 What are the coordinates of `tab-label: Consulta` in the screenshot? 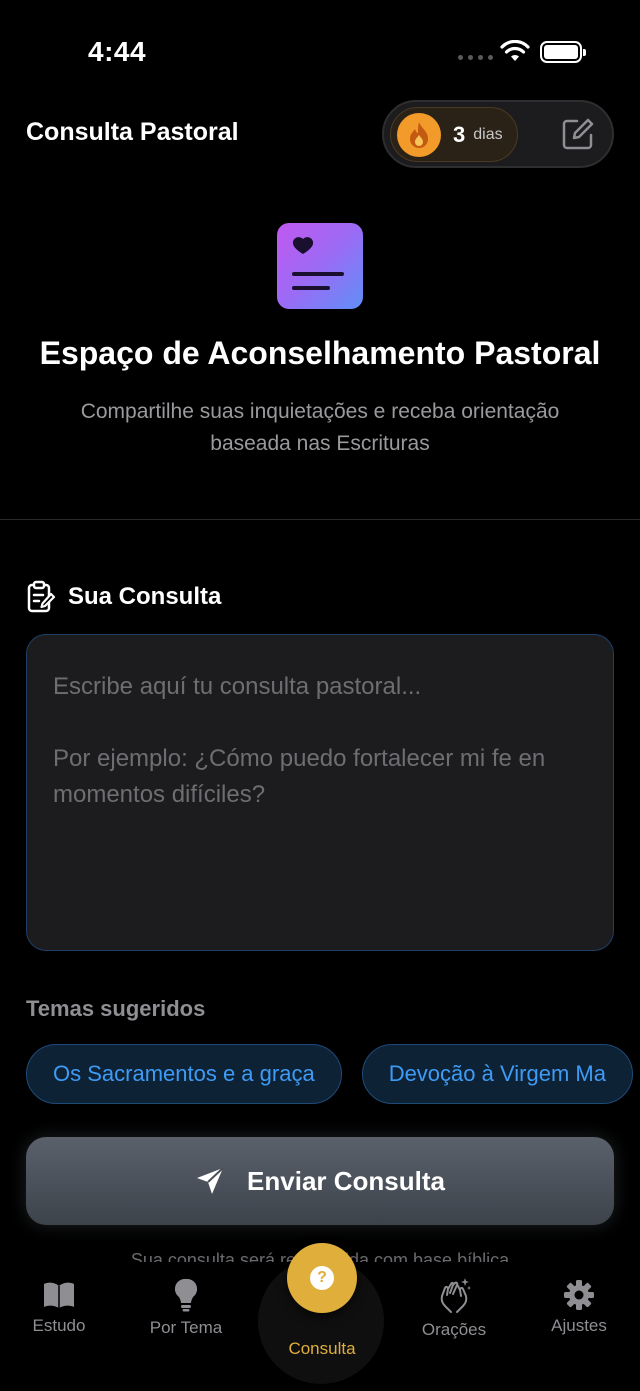 It's located at (322, 1348).